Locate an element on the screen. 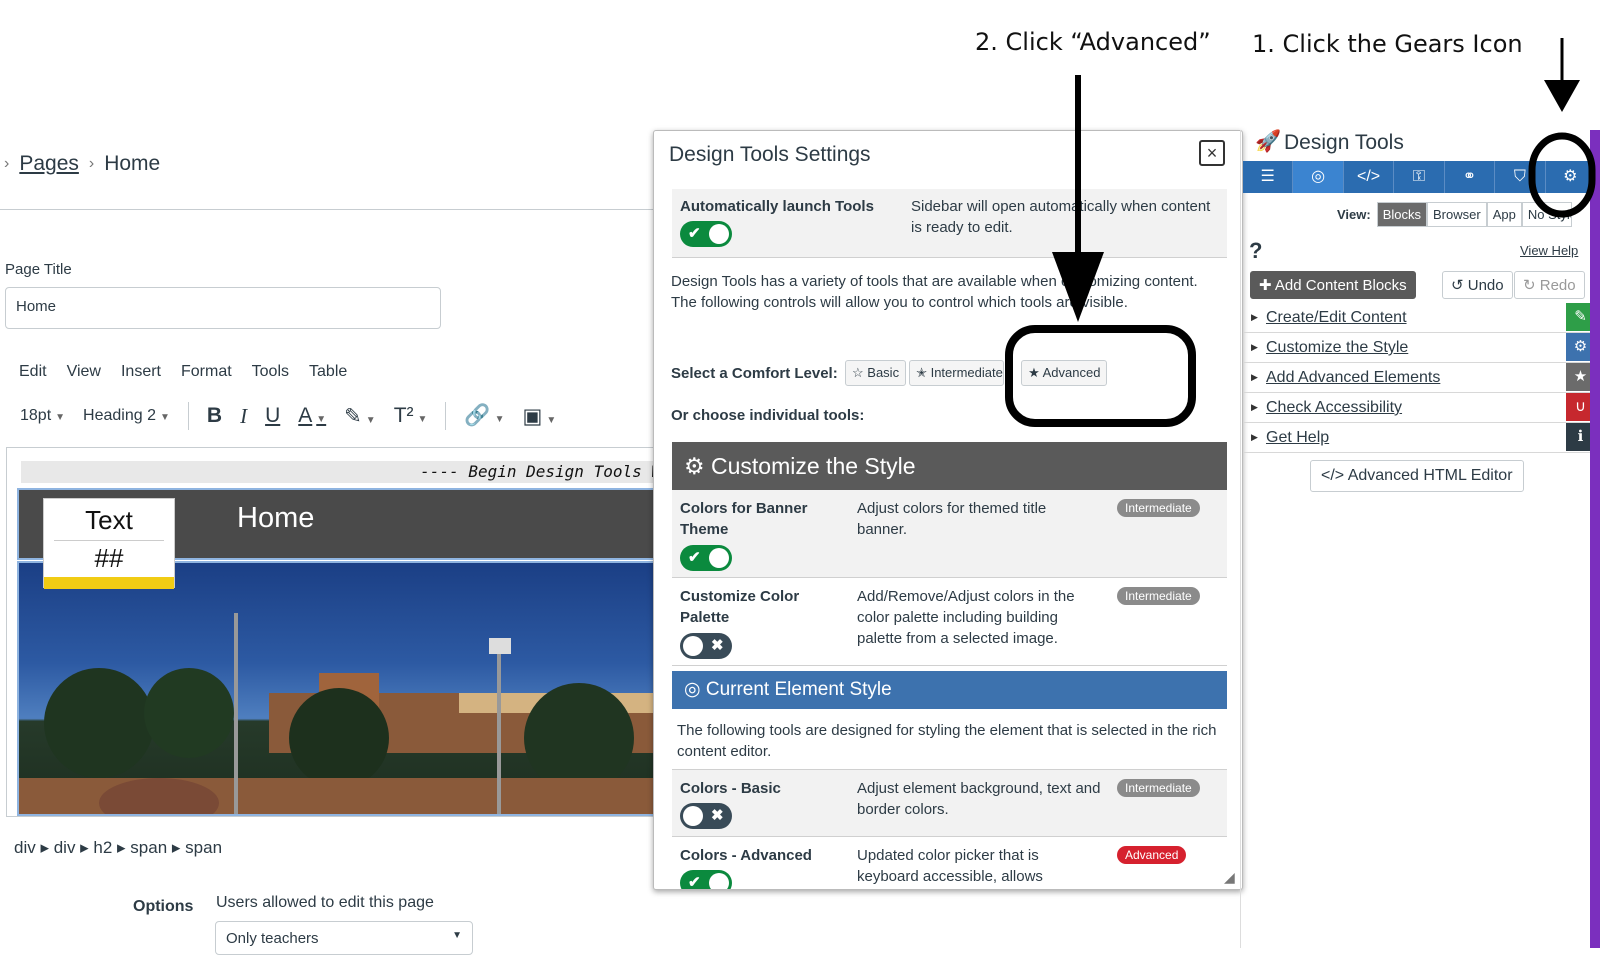 The width and height of the screenshot is (1600, 955). arrow-to-gears-icon is located at coordinates (1562, 75).